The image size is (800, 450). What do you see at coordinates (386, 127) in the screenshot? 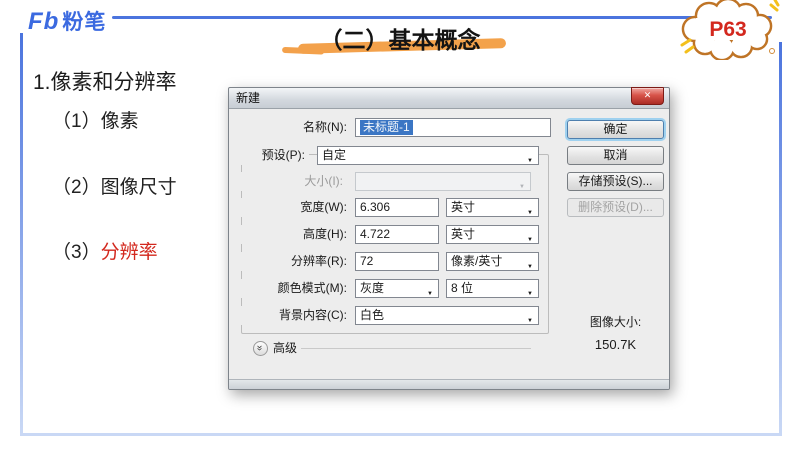
I see `name-input-selection: 未标题-1` at bounding box center [386, 127].